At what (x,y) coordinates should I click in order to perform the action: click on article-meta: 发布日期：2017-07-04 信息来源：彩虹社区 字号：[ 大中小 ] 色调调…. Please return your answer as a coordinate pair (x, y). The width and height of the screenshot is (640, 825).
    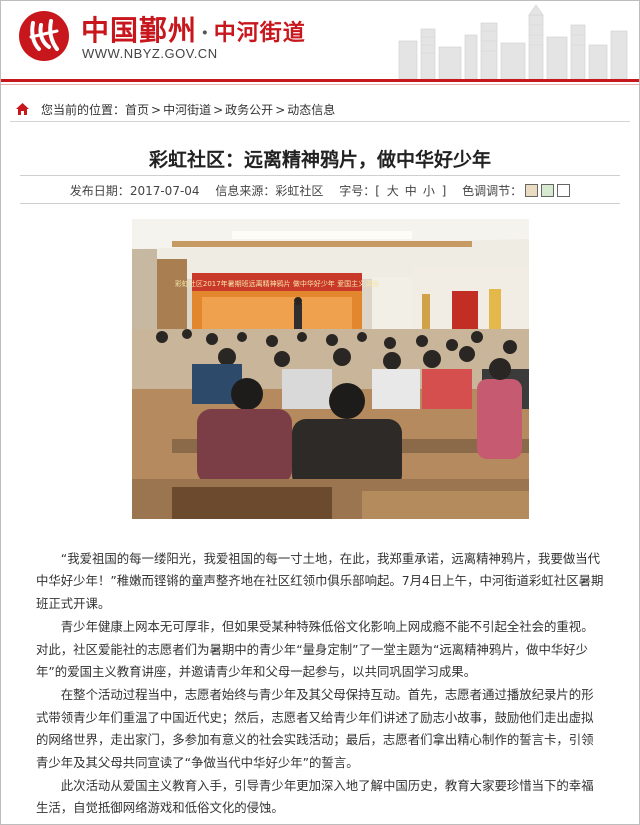
    Looking at the image, I should click on (320, 190).